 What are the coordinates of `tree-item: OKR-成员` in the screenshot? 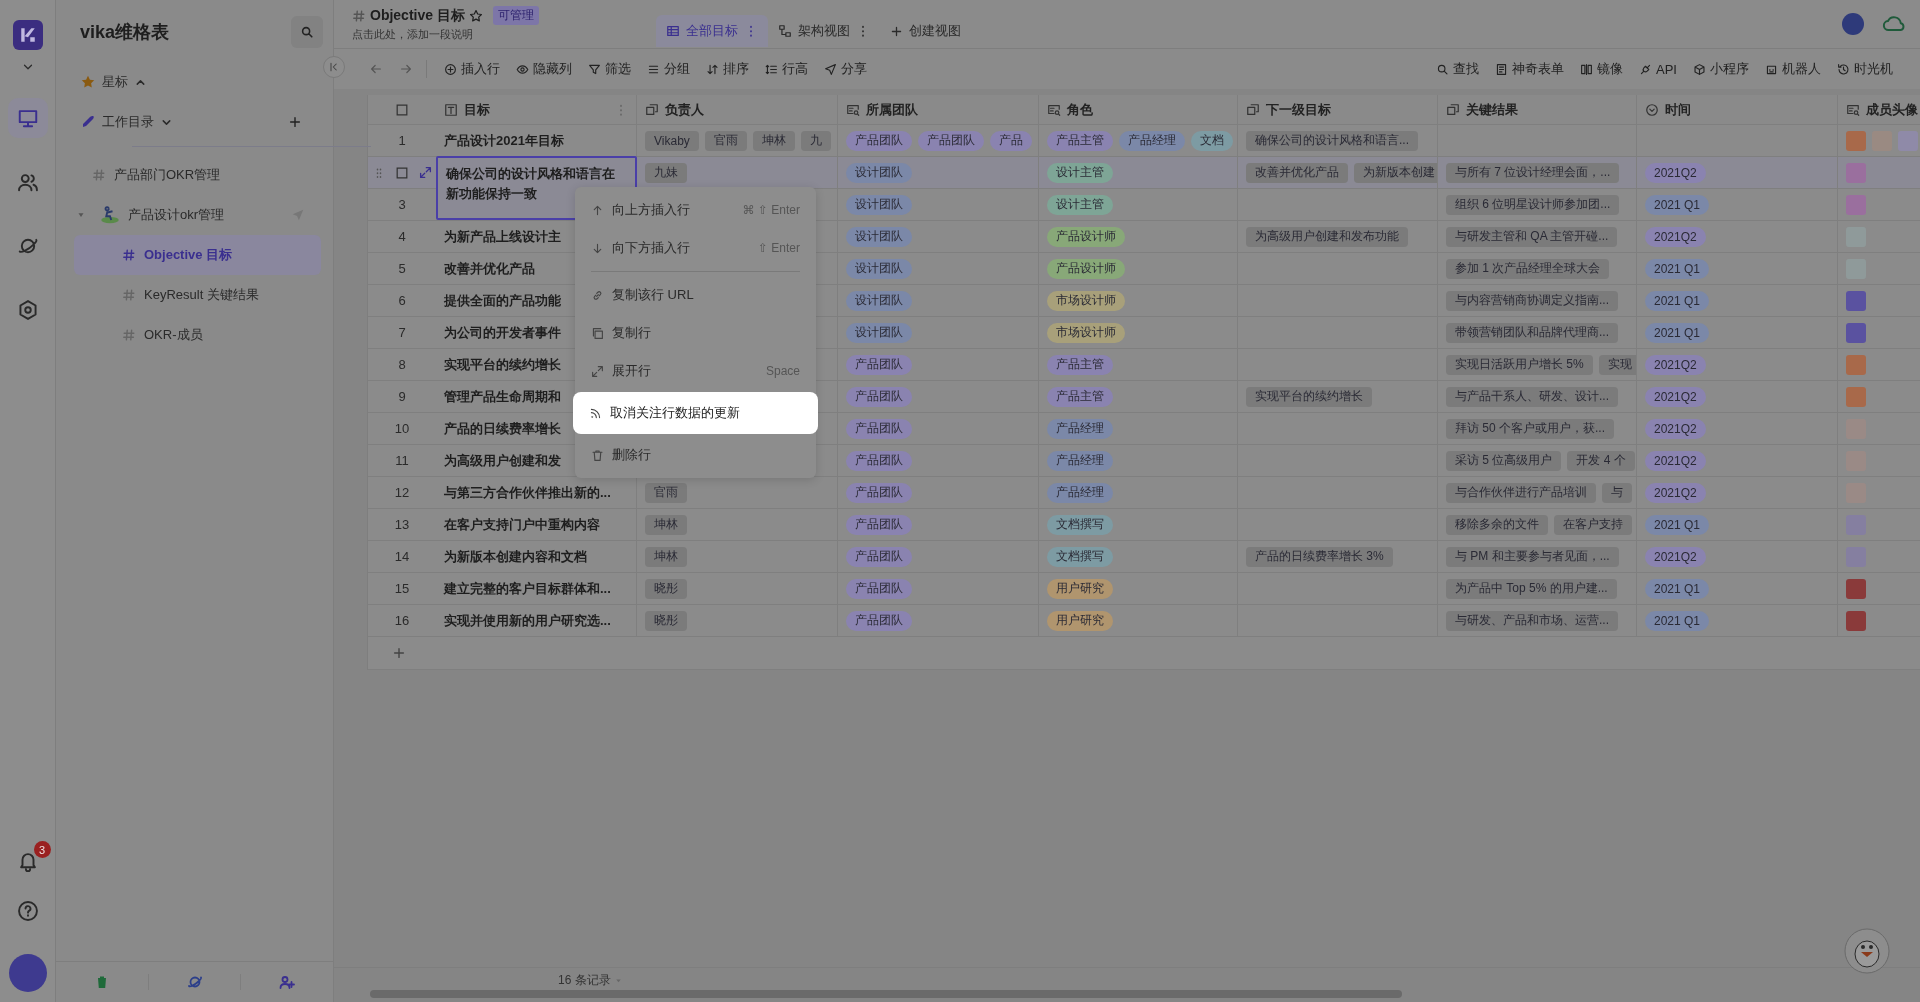 It's located at (197, 335).